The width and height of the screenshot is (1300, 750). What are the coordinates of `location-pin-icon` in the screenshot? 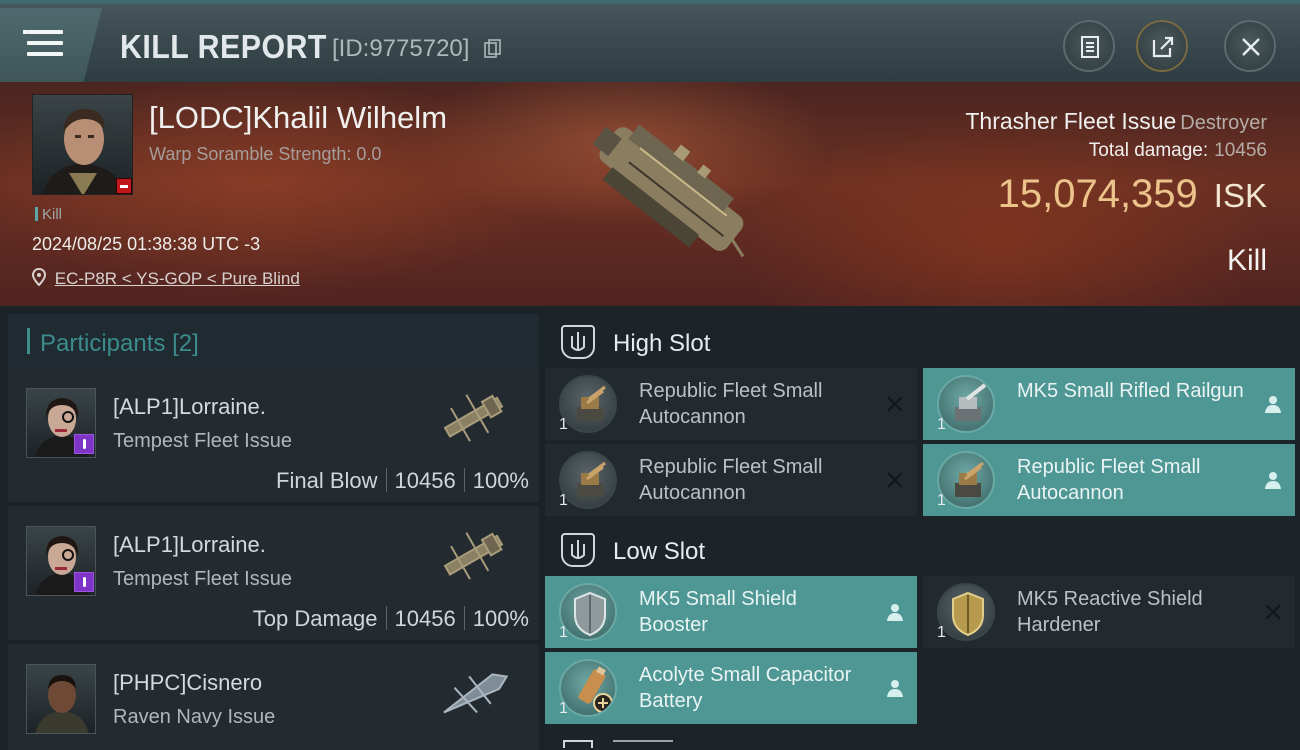 It's located at (39, 277).